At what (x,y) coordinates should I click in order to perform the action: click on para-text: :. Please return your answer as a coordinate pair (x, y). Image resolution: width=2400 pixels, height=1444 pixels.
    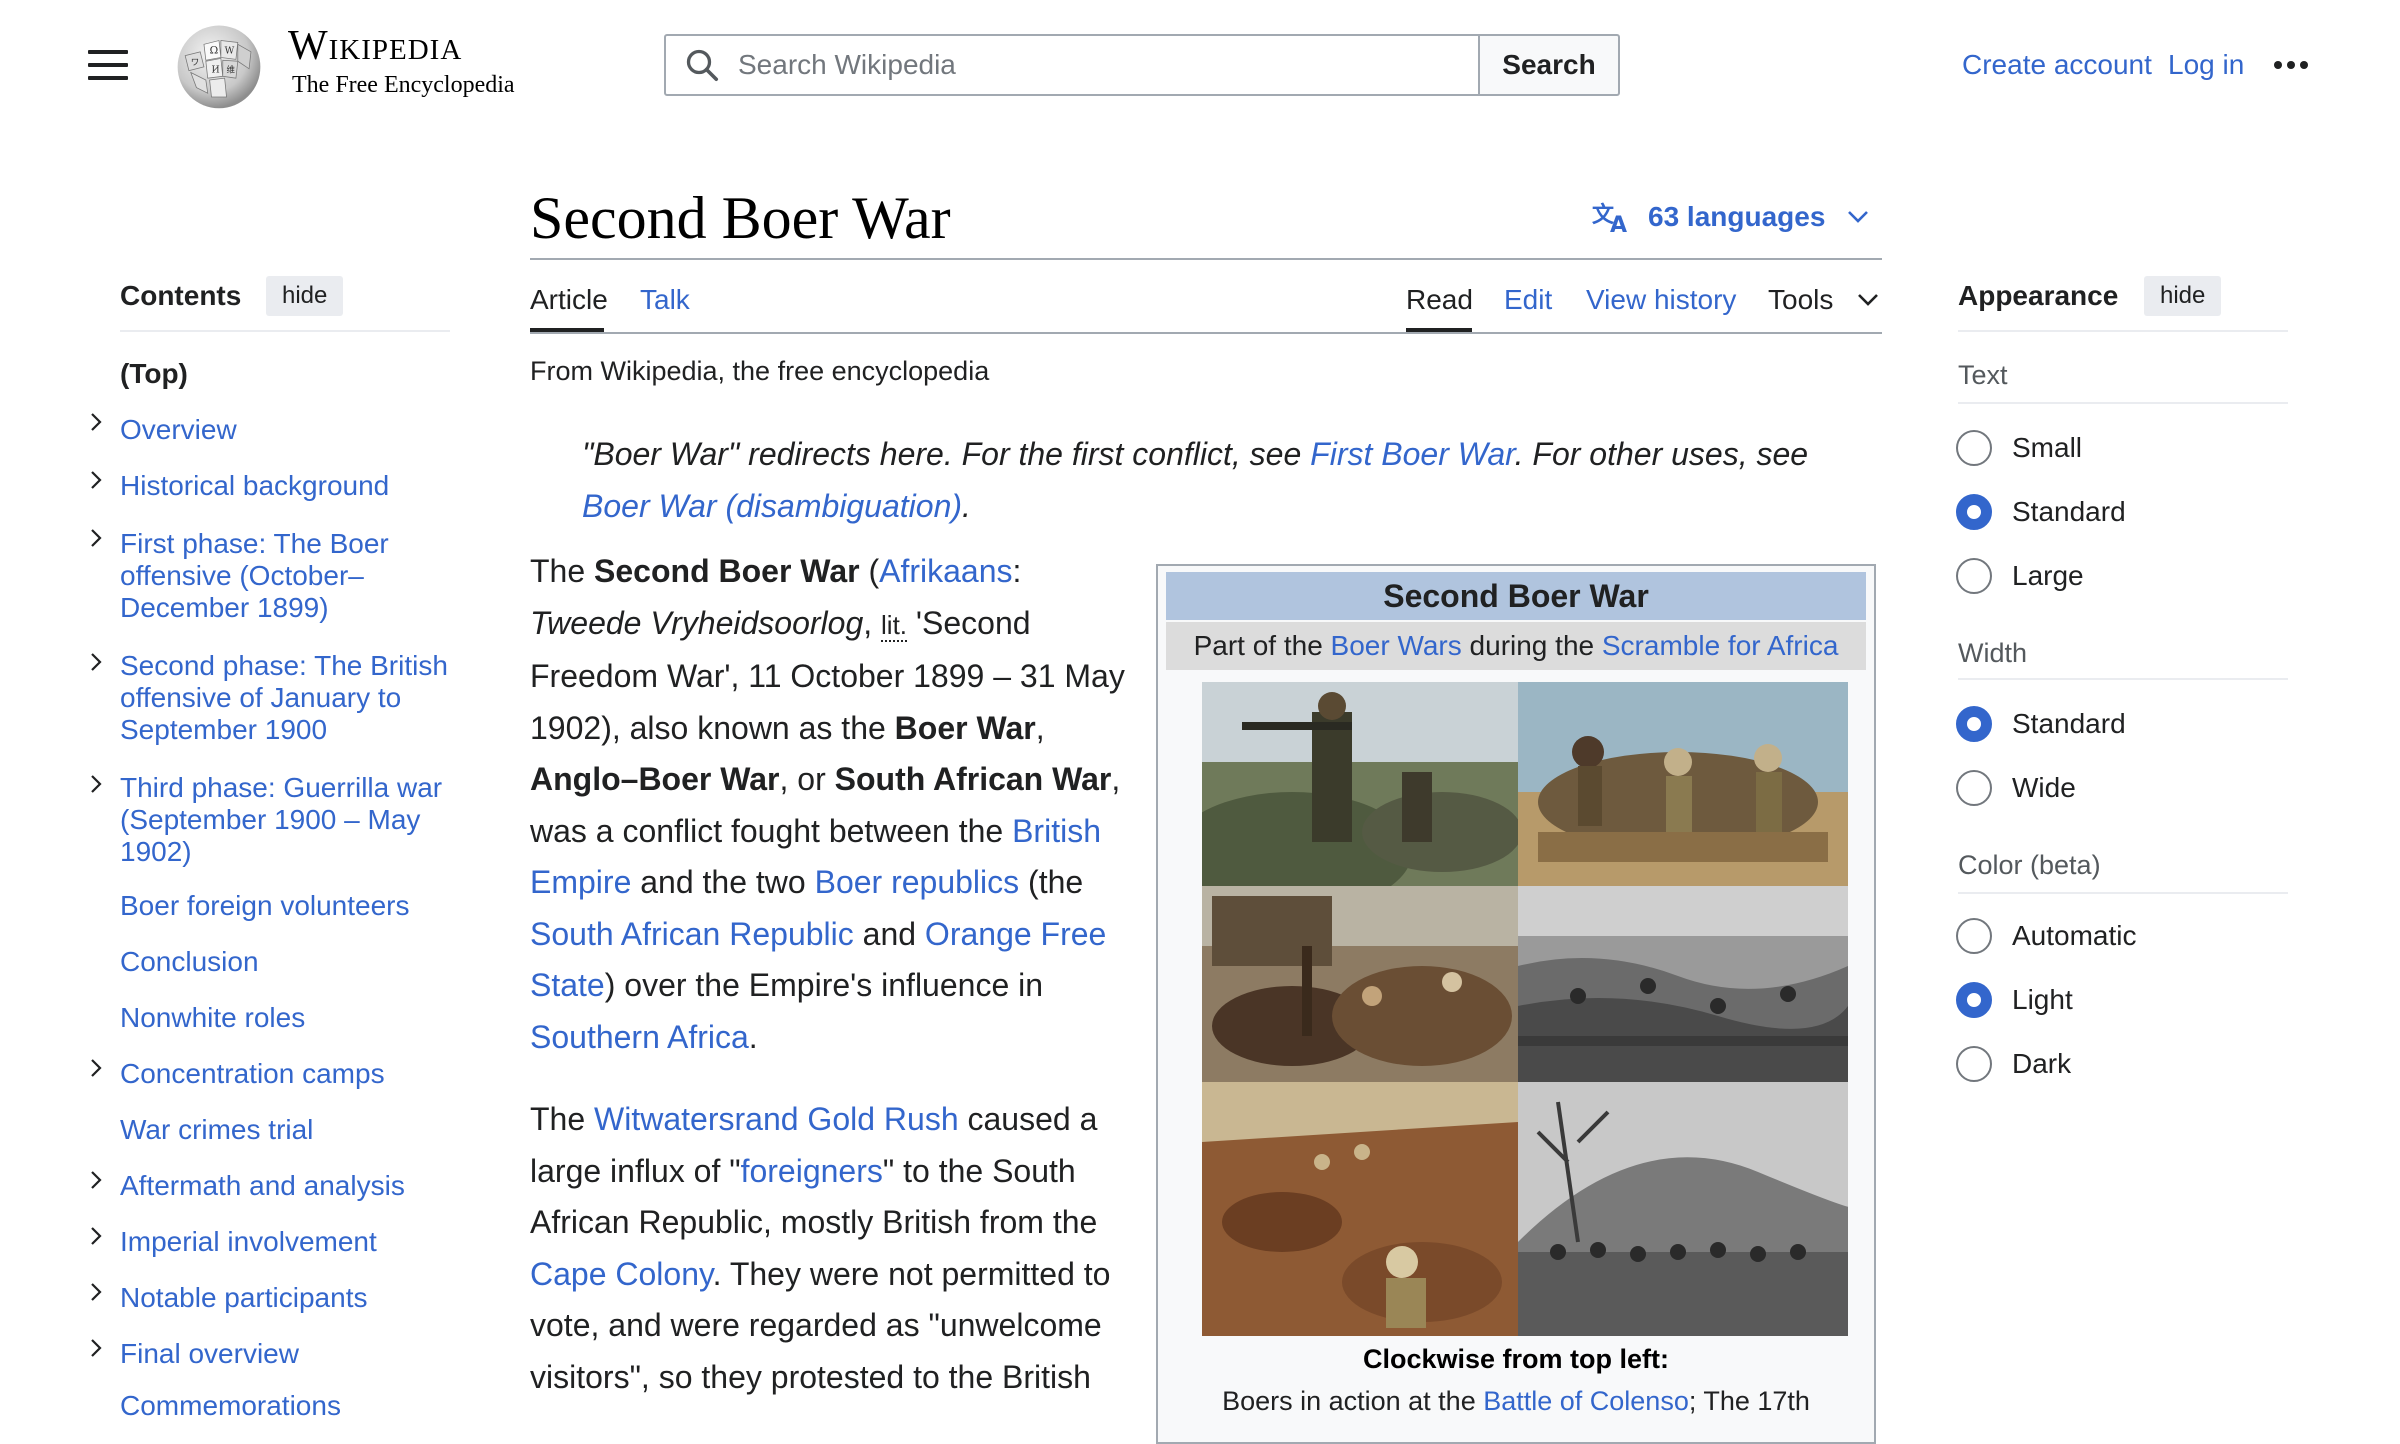
    Looking at the image, I should click on (1017, 571).